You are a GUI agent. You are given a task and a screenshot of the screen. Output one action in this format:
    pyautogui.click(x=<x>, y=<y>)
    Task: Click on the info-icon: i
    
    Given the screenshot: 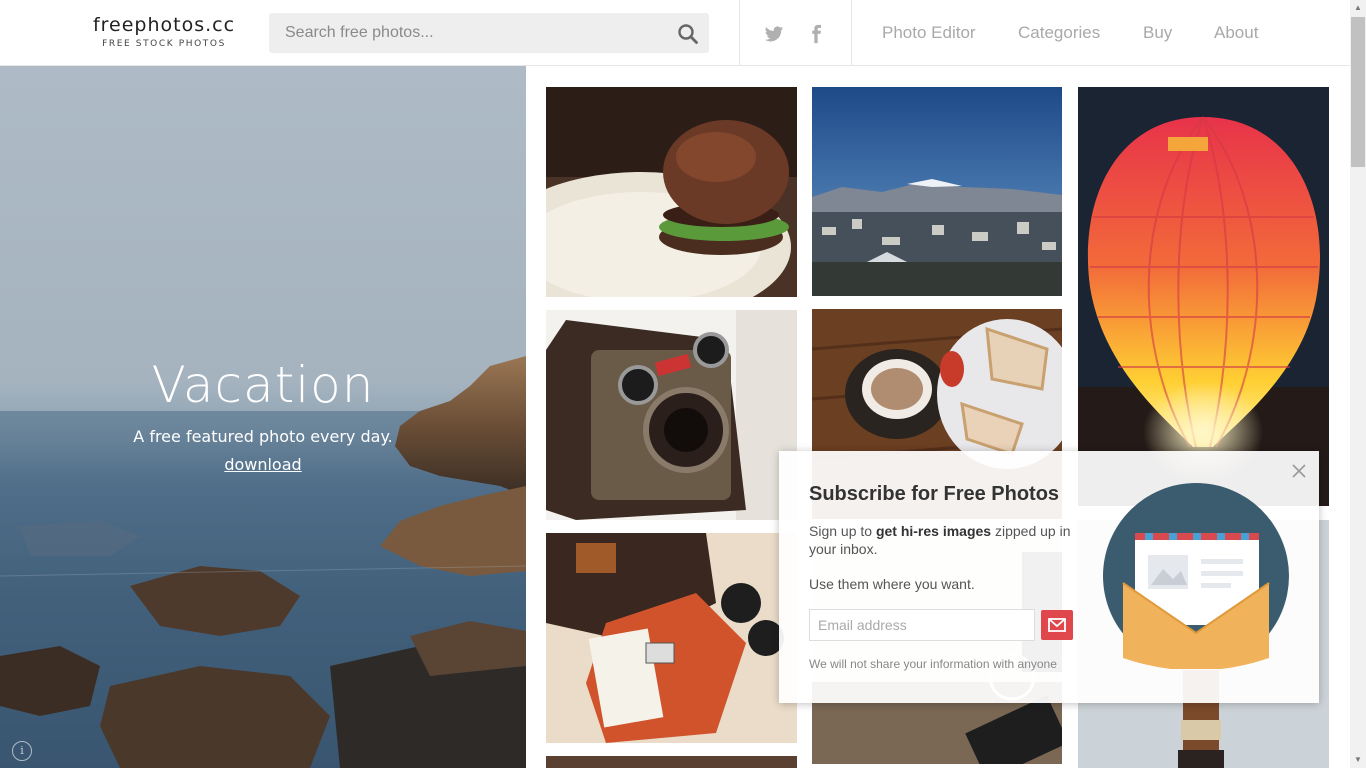 What is the action you would take?
    pyautogui.click(x=22, y=751)
    